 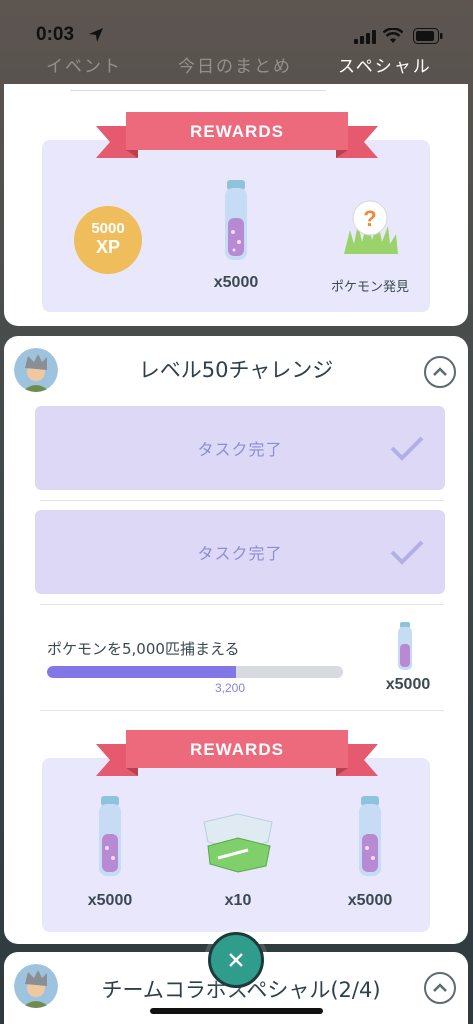 I want to click on xp-amount: 5000, so click(x=108, y=228).